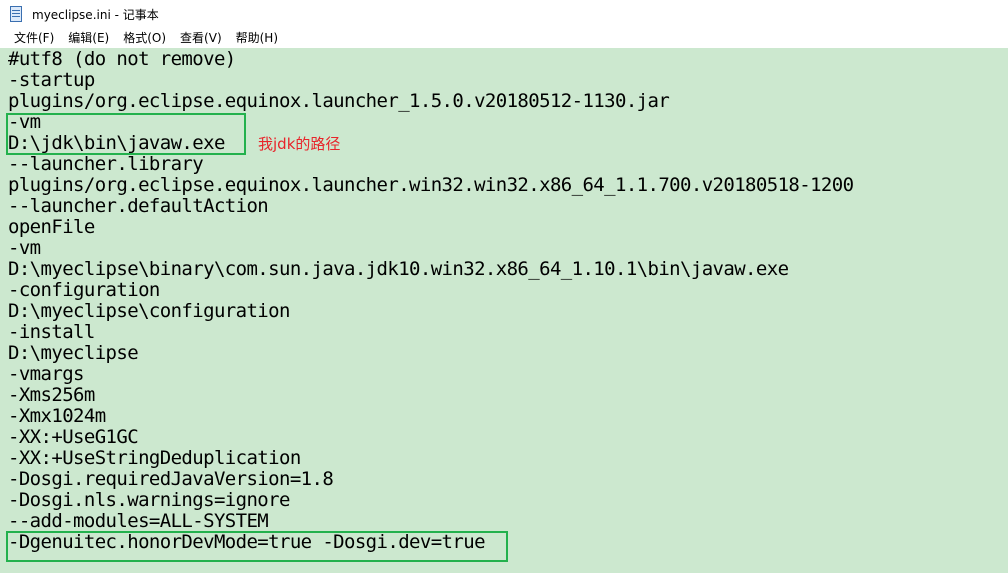 The height and width of the screenshot is (573, 1008). Describe the element at coordinates (88, 38) in the screenshot. I see `menu-edit: 编辑(E)` at that location.